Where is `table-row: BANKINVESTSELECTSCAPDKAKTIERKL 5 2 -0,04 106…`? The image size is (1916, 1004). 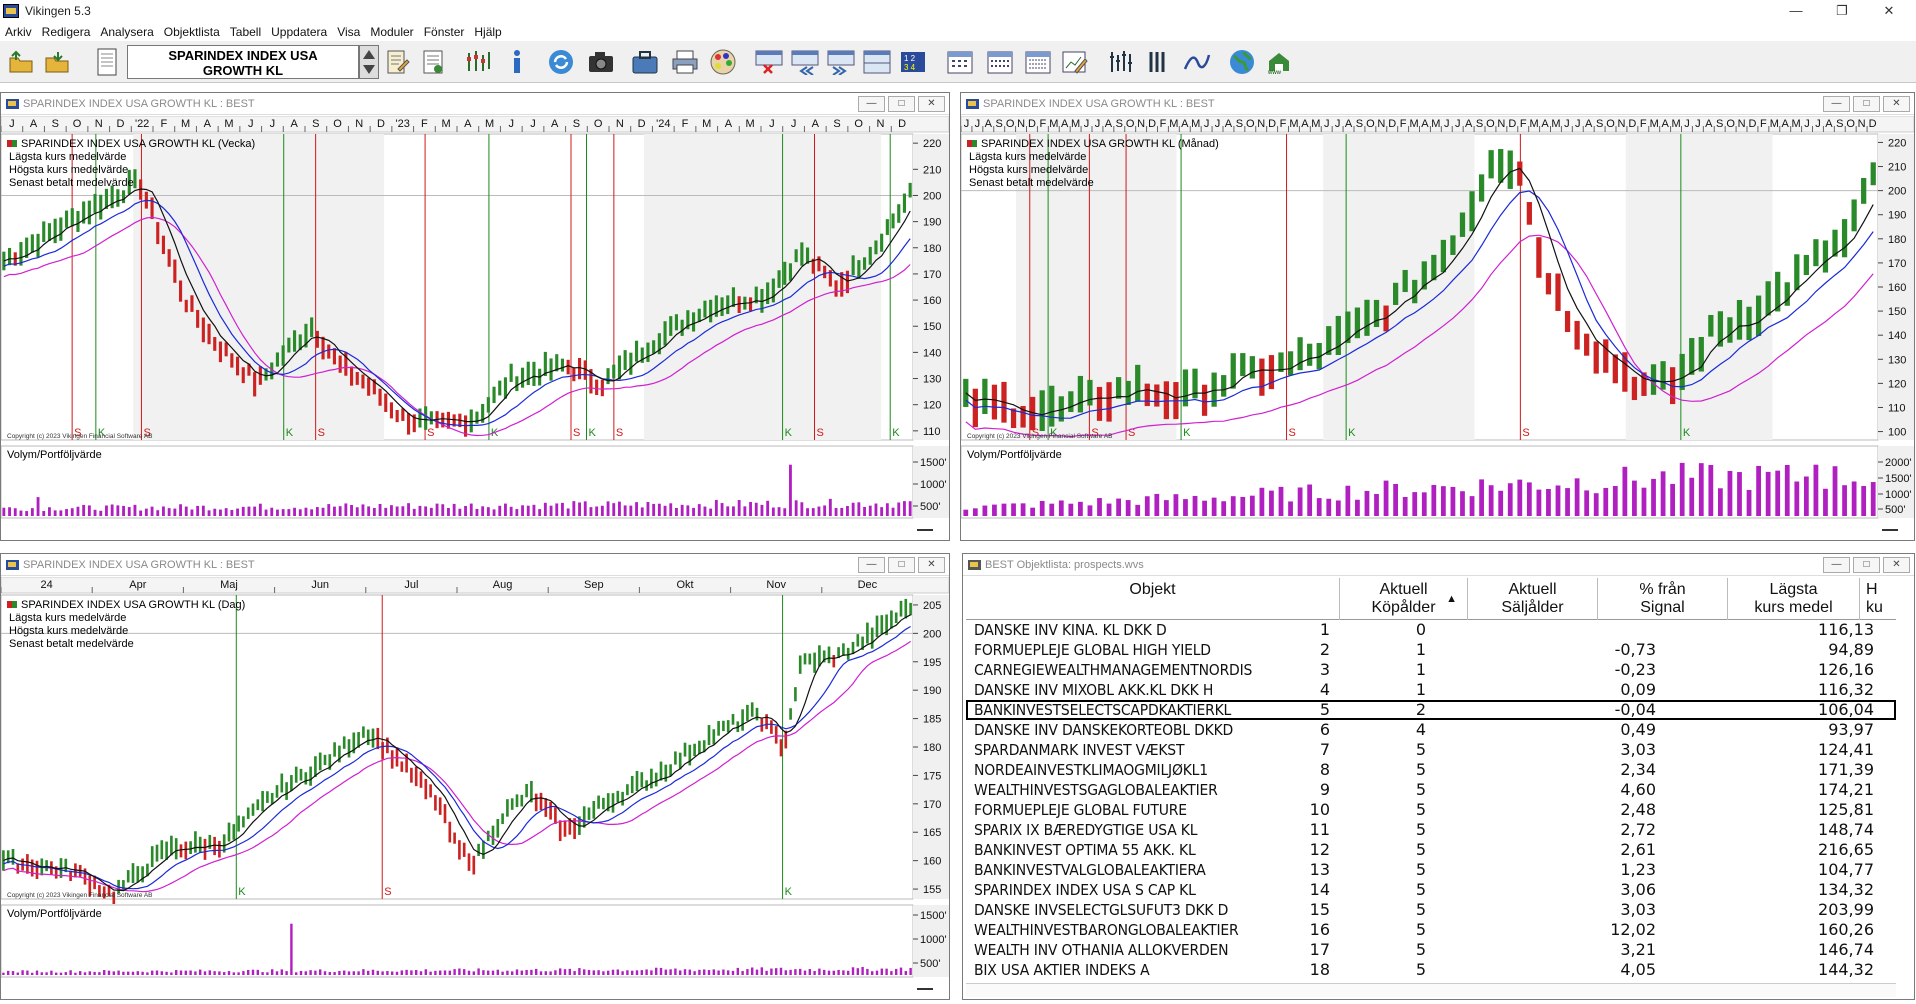 table-row: BANKINVESTSELECTSCAPDKAKTIERKL 5 2 -0,04 106… is located at coordinates (1431, 710).